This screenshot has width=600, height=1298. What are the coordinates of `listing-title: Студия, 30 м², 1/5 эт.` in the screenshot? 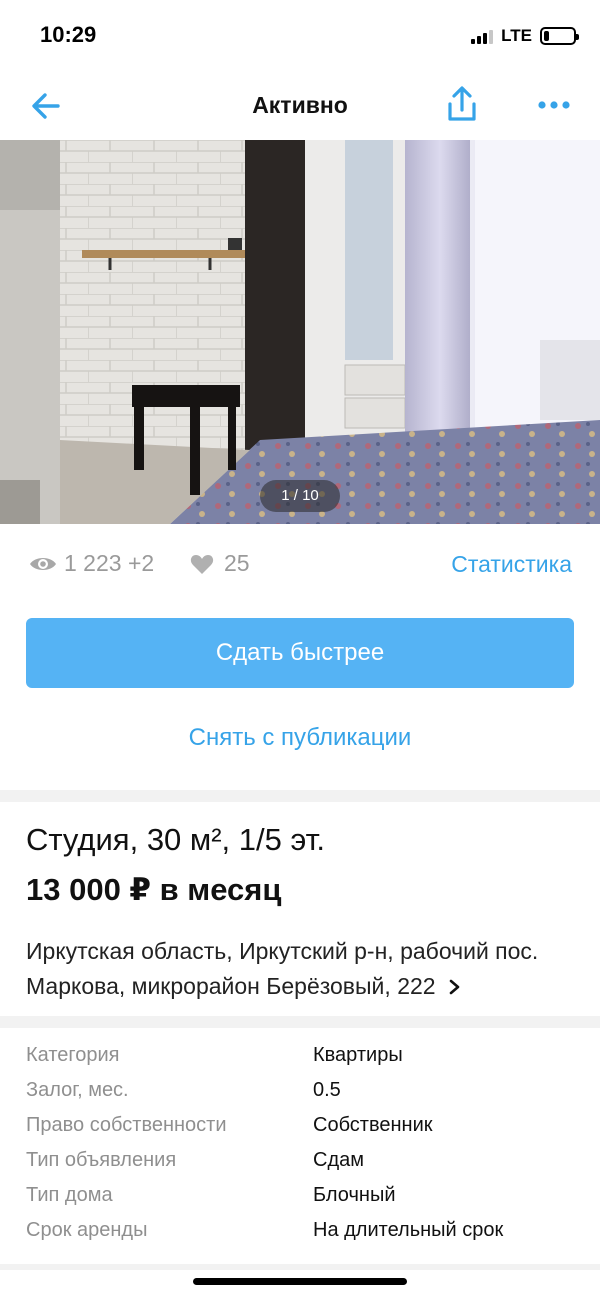 It's located at (175, 839).